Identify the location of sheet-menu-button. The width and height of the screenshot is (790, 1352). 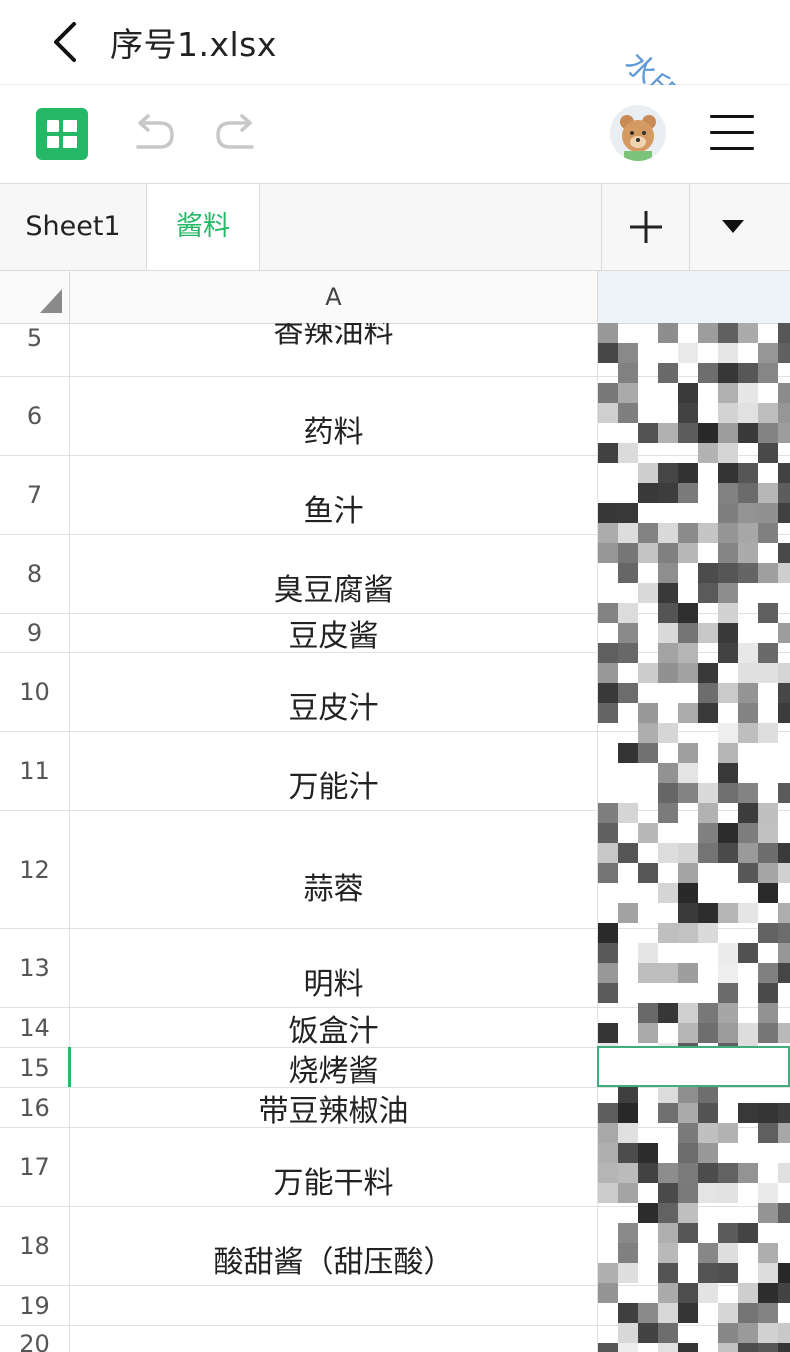
(740, 227).